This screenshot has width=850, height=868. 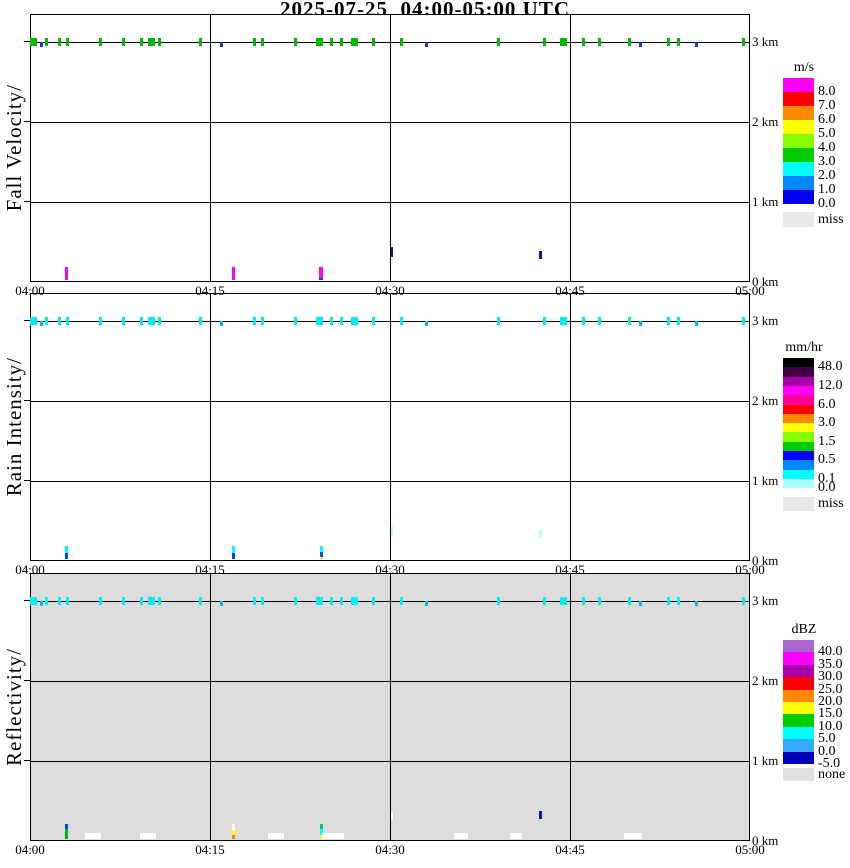 I want to click on y-axis-label-reflectivity: Reflectivity/, so click(x=14, y=707).